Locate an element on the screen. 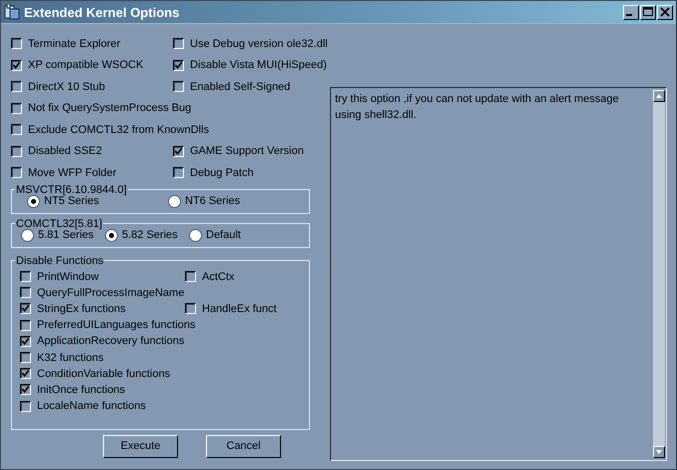 The height and width of the screenshot is (470, 677). description-text: try this option ,if you can not update with an alert message using shell32.dll. is located at coordinates (477, 107).